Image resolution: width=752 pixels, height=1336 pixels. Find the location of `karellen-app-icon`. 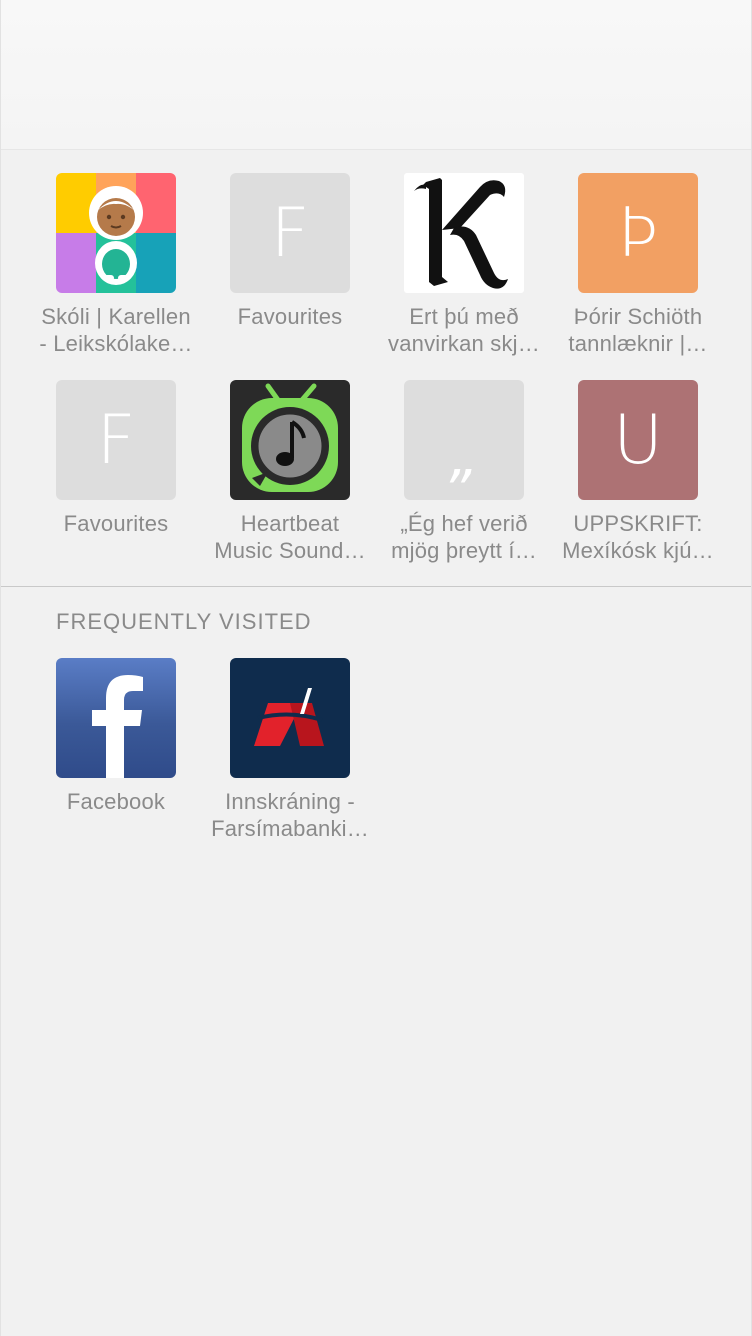

karellen-app-icon is located at coordinates (116, 233).